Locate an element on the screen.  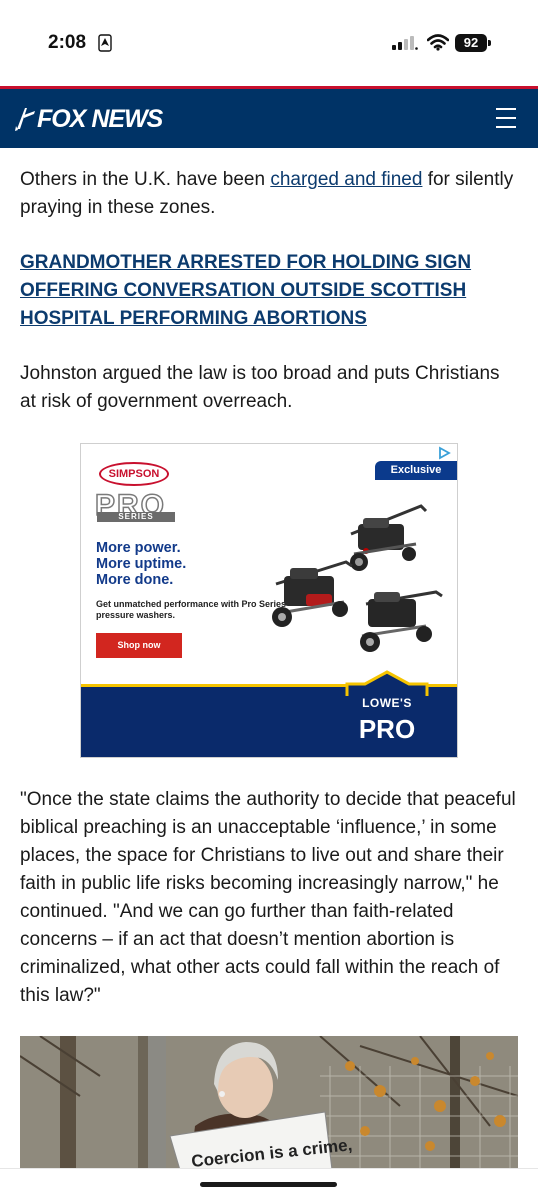
ad-exclusive-badge: Exclusive is located at coordinates (416, 470).